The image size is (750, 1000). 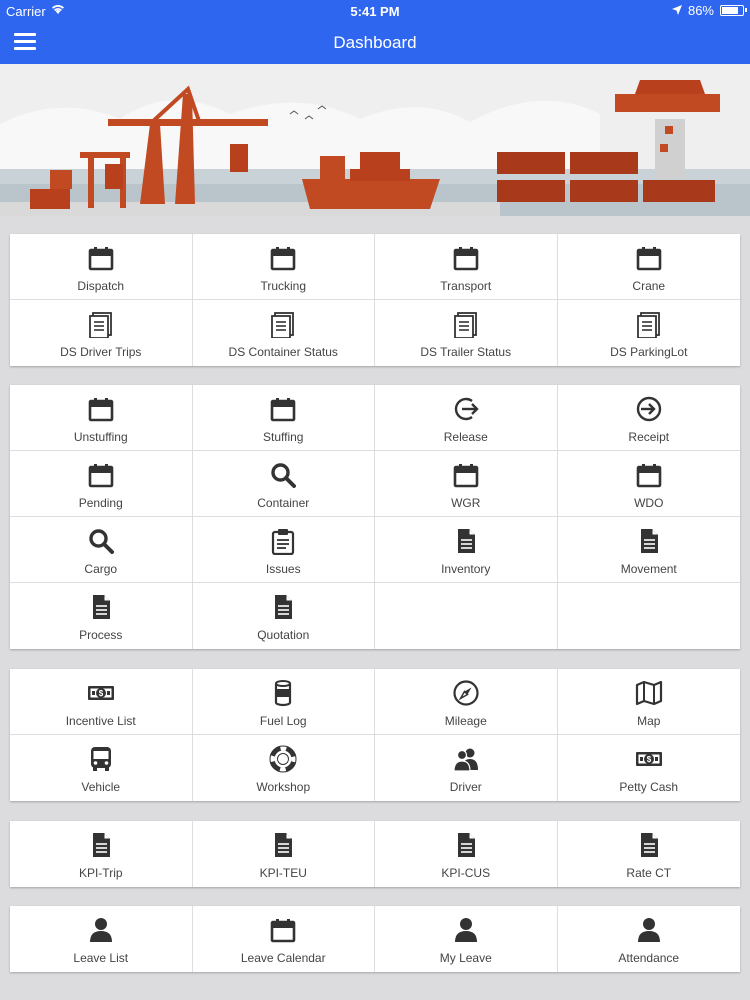 I want to click on menu-tile-label: Trucking, so click(x=283, y=286).